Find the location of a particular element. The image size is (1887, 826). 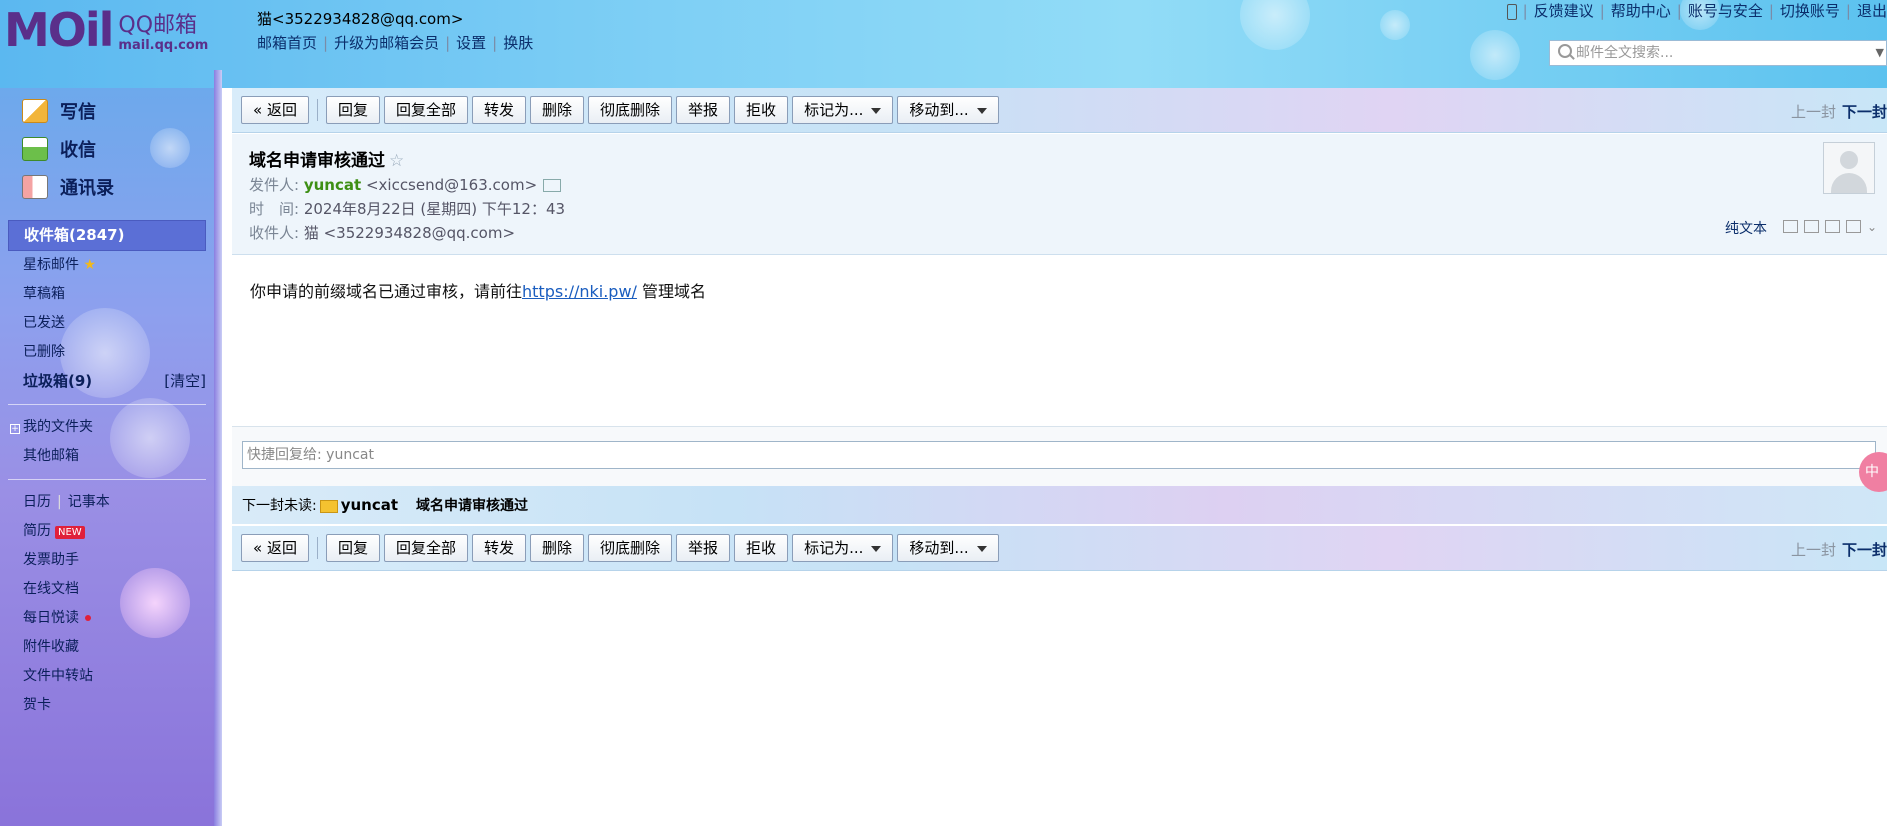

link-online-docs: 在线文档 is located at coordinates (107, 589).